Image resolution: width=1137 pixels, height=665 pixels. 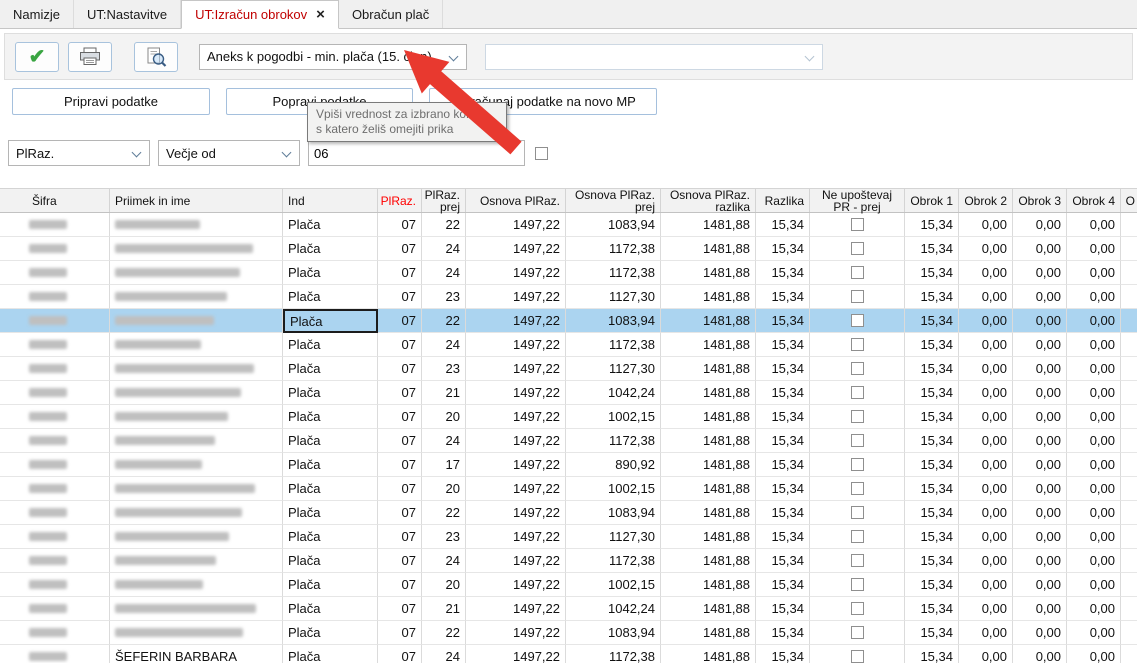 I want to click on tab-obracun-plac: Obračun plač, so click(x=391, y=14).